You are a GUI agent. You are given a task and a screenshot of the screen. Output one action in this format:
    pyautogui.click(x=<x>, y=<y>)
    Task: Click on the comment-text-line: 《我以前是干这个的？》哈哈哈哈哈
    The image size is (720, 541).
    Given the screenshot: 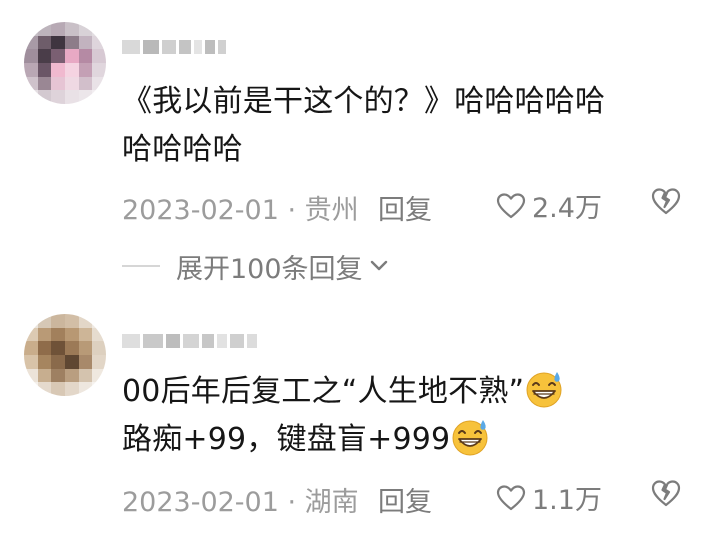 What is the action you would take?
    pyautogui.click(x=364, y=101)
    